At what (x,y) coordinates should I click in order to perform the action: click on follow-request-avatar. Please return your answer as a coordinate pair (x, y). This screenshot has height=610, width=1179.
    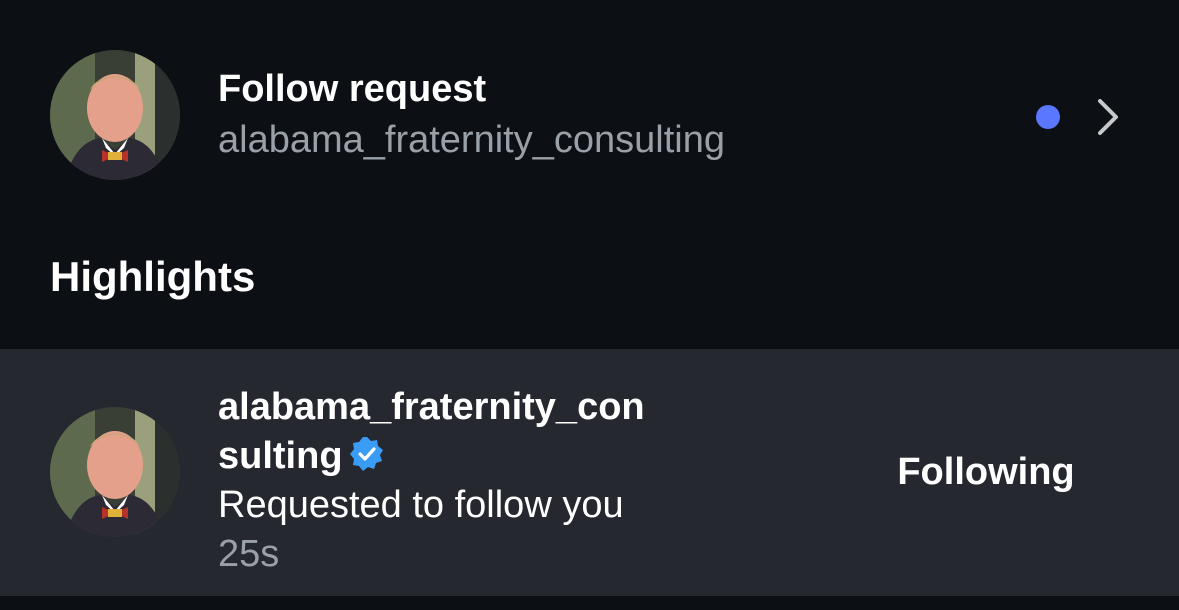
    Looking at the image, I should click on (115, 115).